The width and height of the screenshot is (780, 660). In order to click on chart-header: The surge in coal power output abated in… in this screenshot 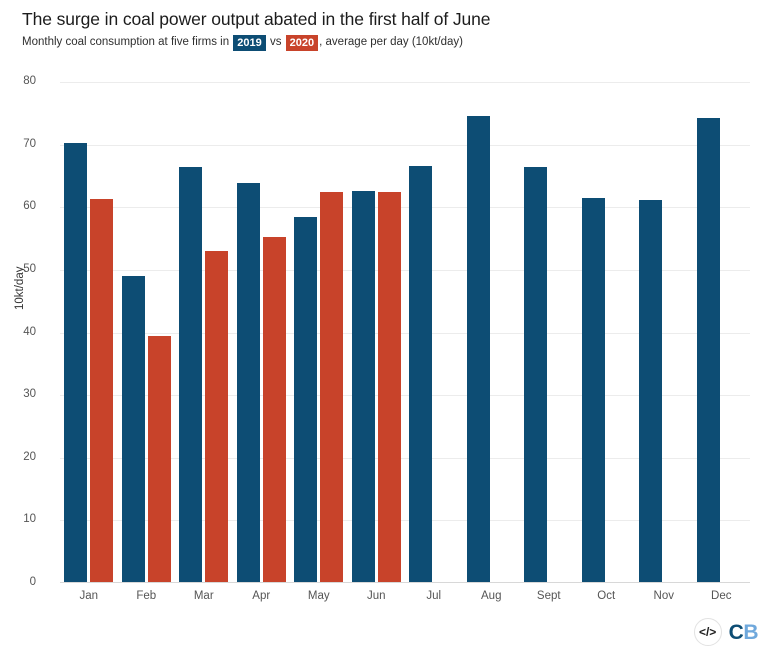, I will do `click(392, 29)`.